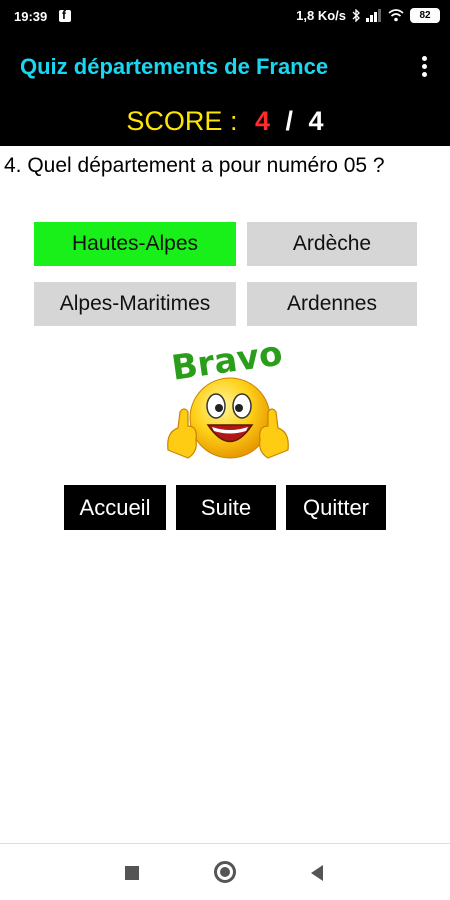 The height and width of the screenshot is (900, 450). Describe the element at coordinates (135, 244) in the screenshot. I see `answer-button-1: Hautes-Alpes` at that location.